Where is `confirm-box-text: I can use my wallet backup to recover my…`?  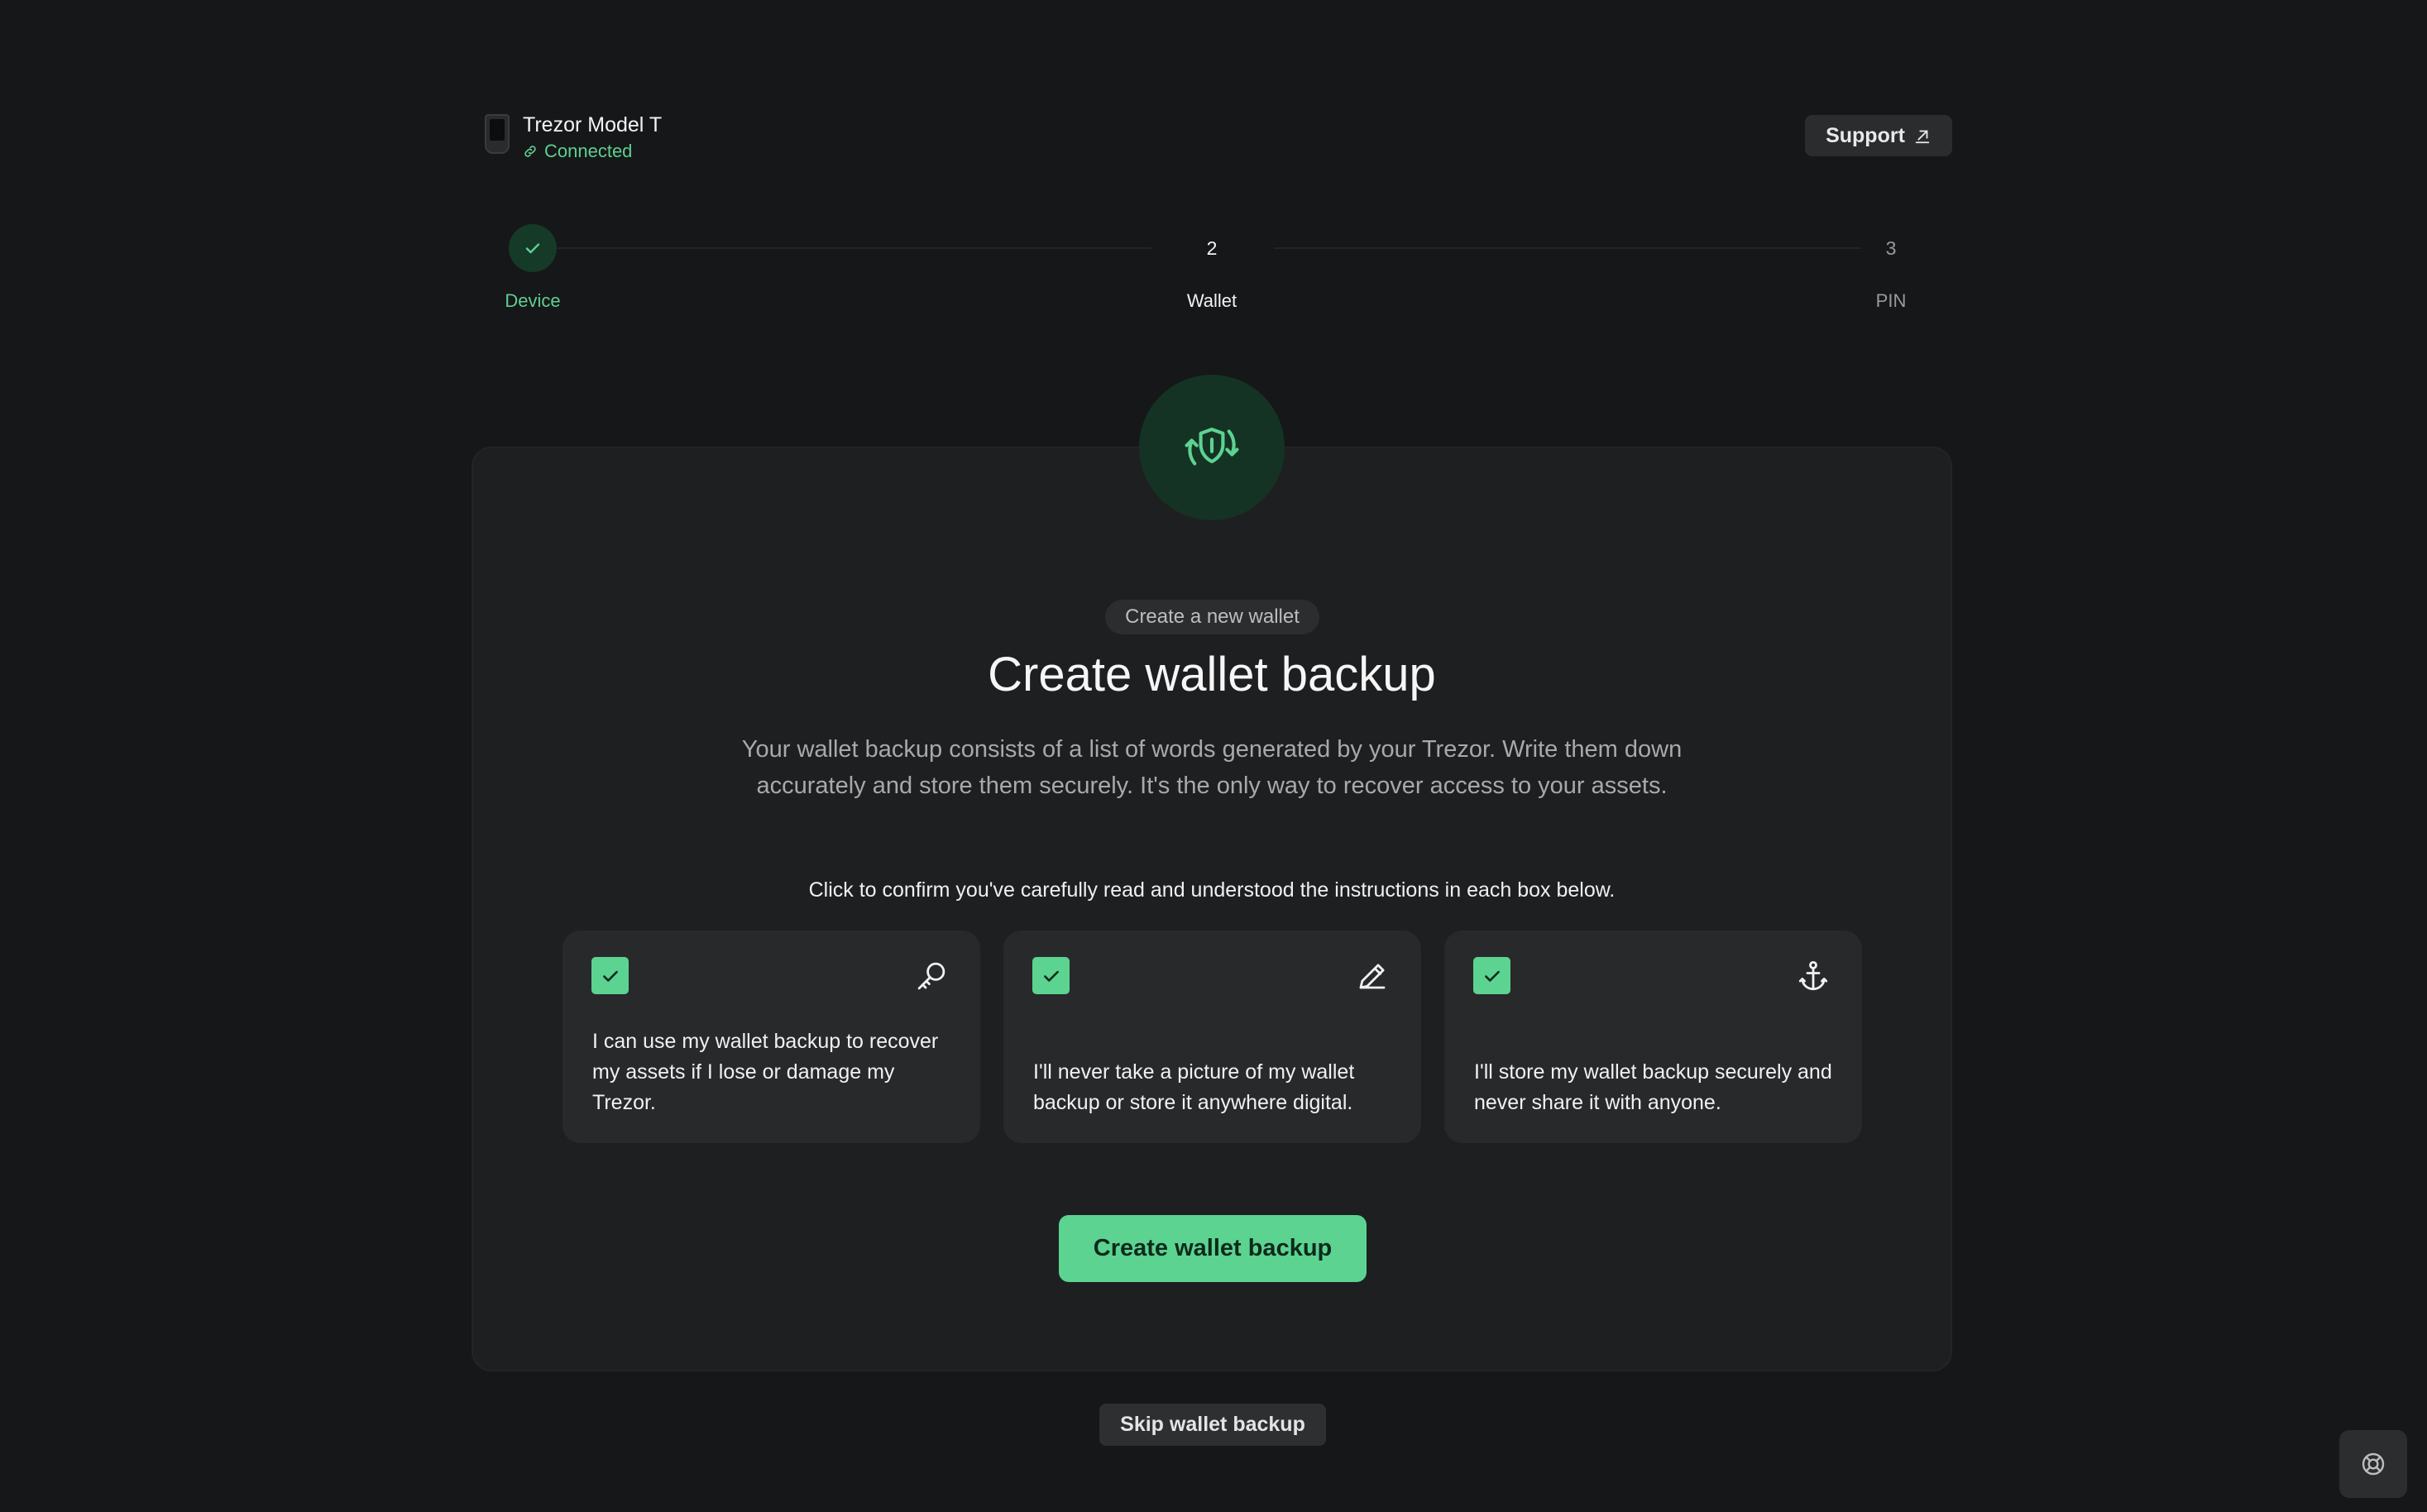 confirm-box-text: I can use my wallet backup to recover my… is located at coordinates (765, 1072).